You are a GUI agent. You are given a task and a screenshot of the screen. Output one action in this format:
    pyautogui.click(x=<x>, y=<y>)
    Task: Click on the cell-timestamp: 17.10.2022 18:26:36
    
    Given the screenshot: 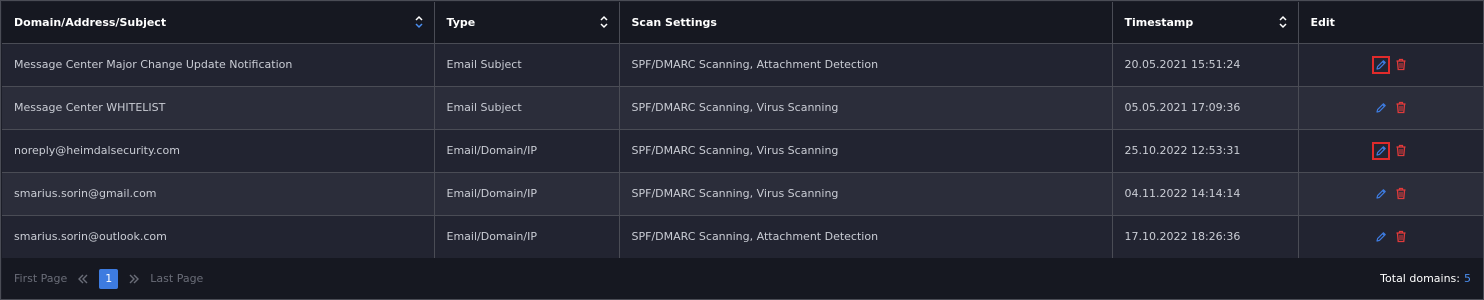 What is the action you would take?
    pyautogui.click(x=1205, y=237)
    